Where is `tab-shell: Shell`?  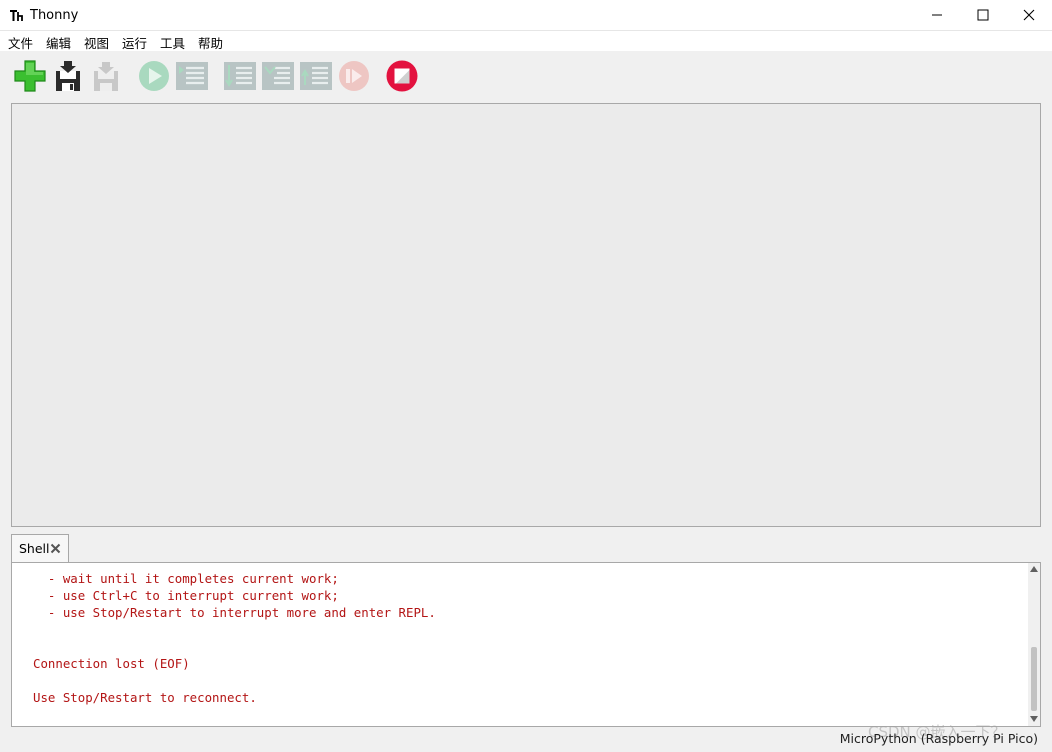
tab-shell: Shell is located at coordinates (40, 548).